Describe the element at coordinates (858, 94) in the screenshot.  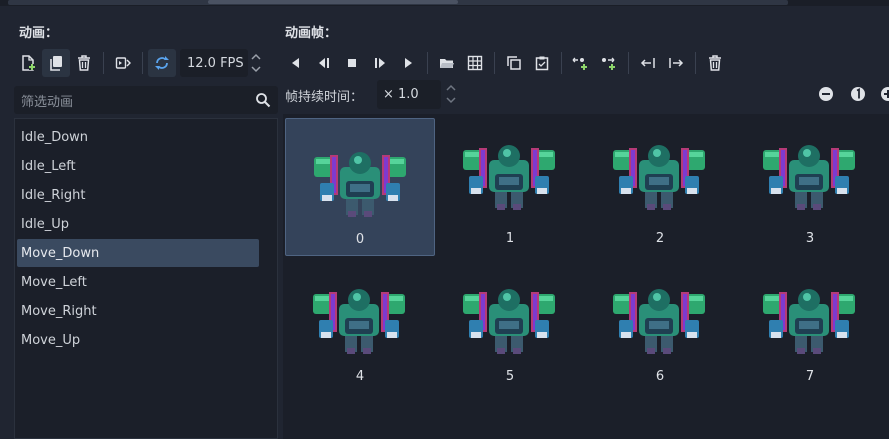
I see `zoom-reset-icon` at that location.